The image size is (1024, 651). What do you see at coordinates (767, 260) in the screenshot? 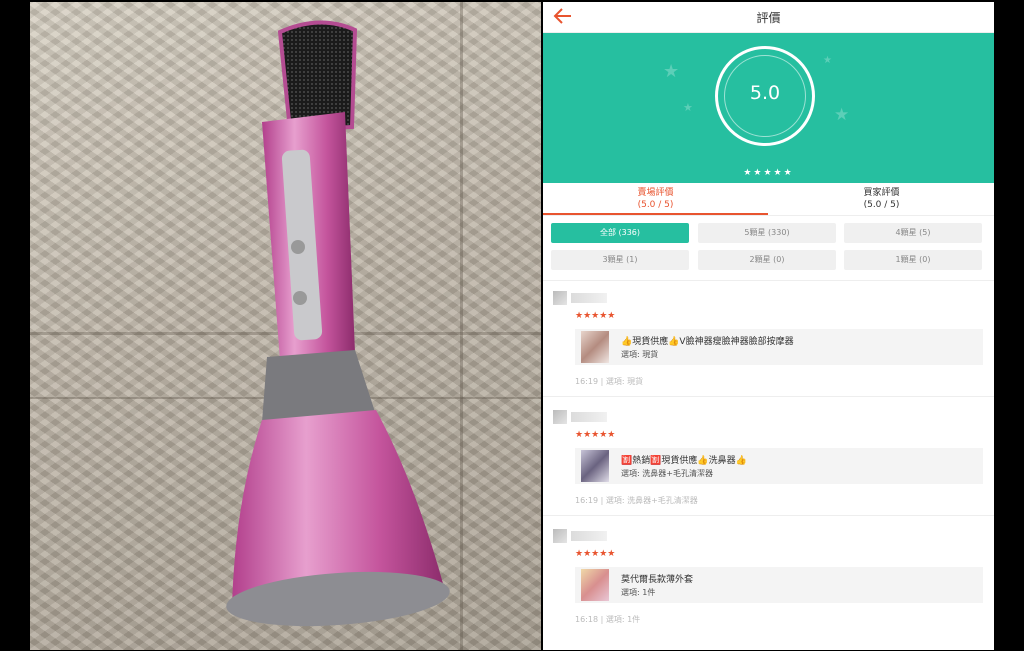
I see `filter-2-stars: 2顆星 (0)` at bounding box center [767, 260].